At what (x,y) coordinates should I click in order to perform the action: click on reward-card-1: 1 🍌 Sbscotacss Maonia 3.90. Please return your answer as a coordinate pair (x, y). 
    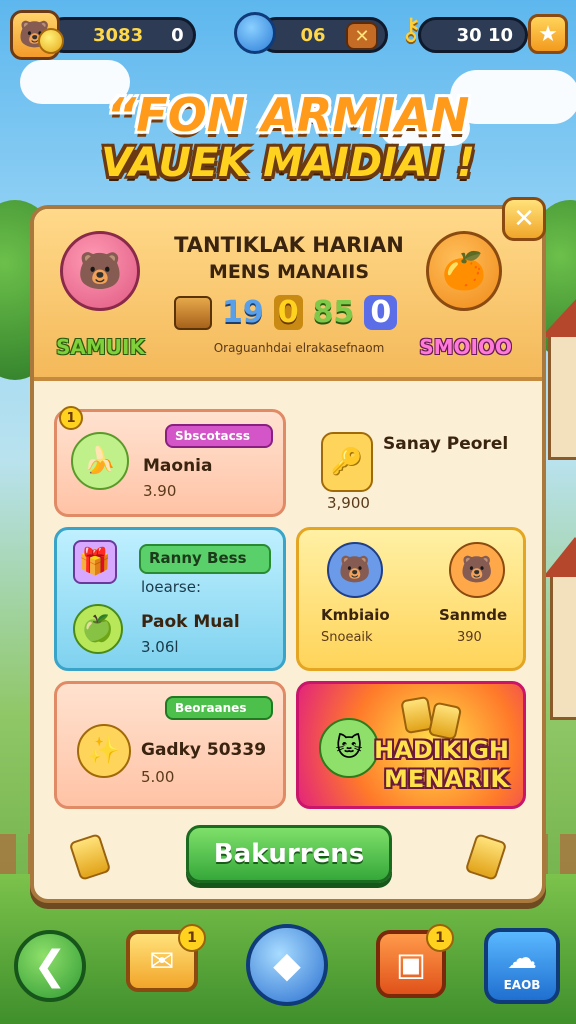
    Looking at the image, I should click on (170, 461).